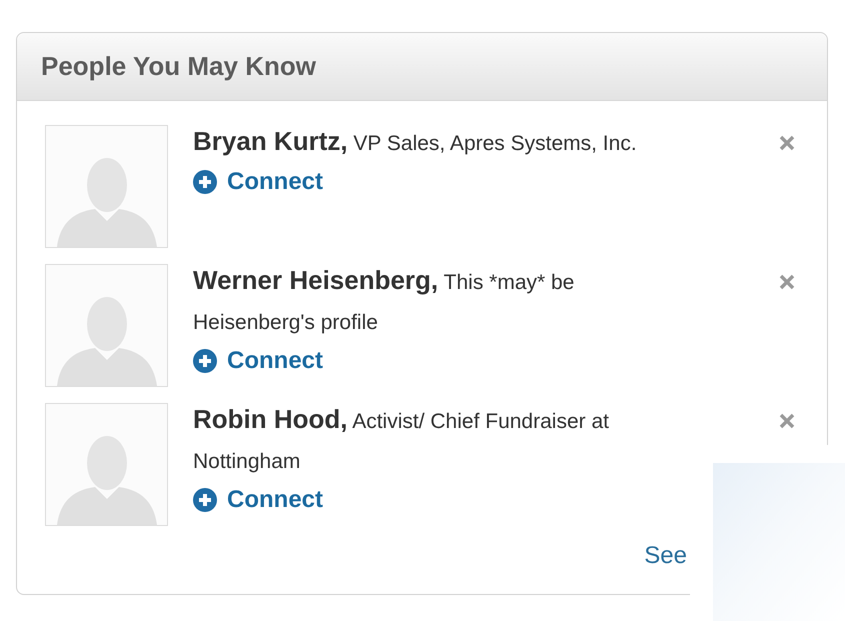 The height and width of the screenshot is (621, 845). Describe the element at coordinates (178, 66) in the screenshot. I see `card-title: People You May Know` at that location.